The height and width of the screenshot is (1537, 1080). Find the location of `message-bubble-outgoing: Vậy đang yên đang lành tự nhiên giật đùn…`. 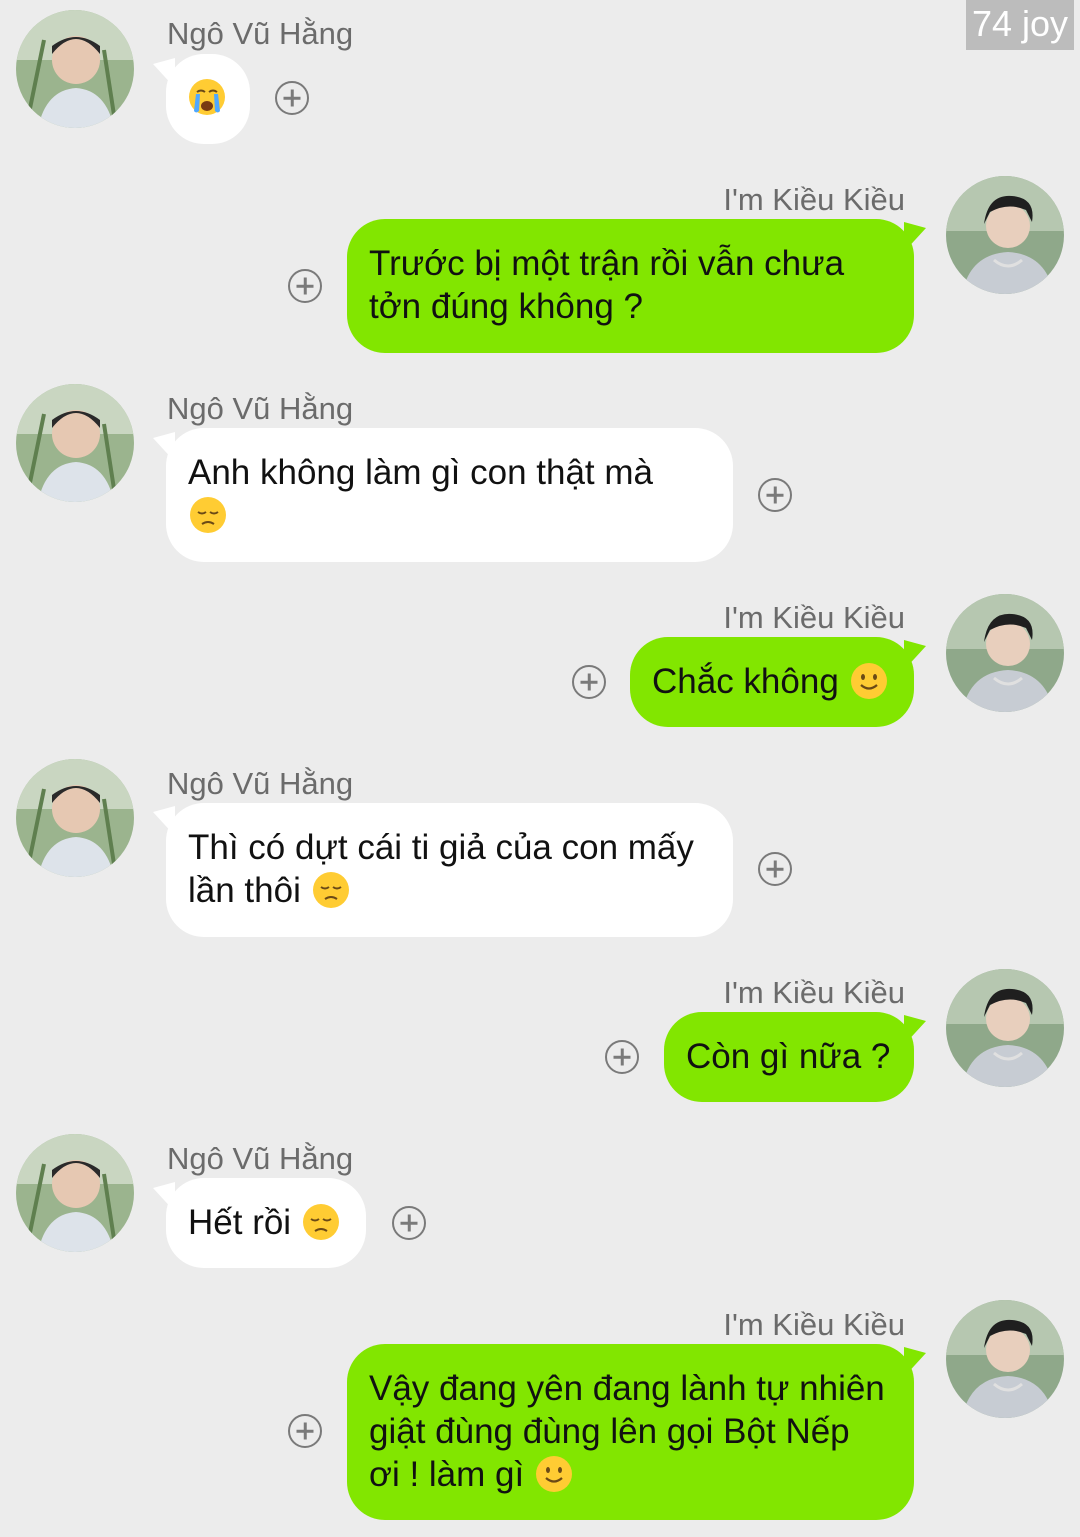

message-bubble-outgoing: Vậy đang yên đang lành tự nhiên giật đùn… is located at coordinates (630, 1432).